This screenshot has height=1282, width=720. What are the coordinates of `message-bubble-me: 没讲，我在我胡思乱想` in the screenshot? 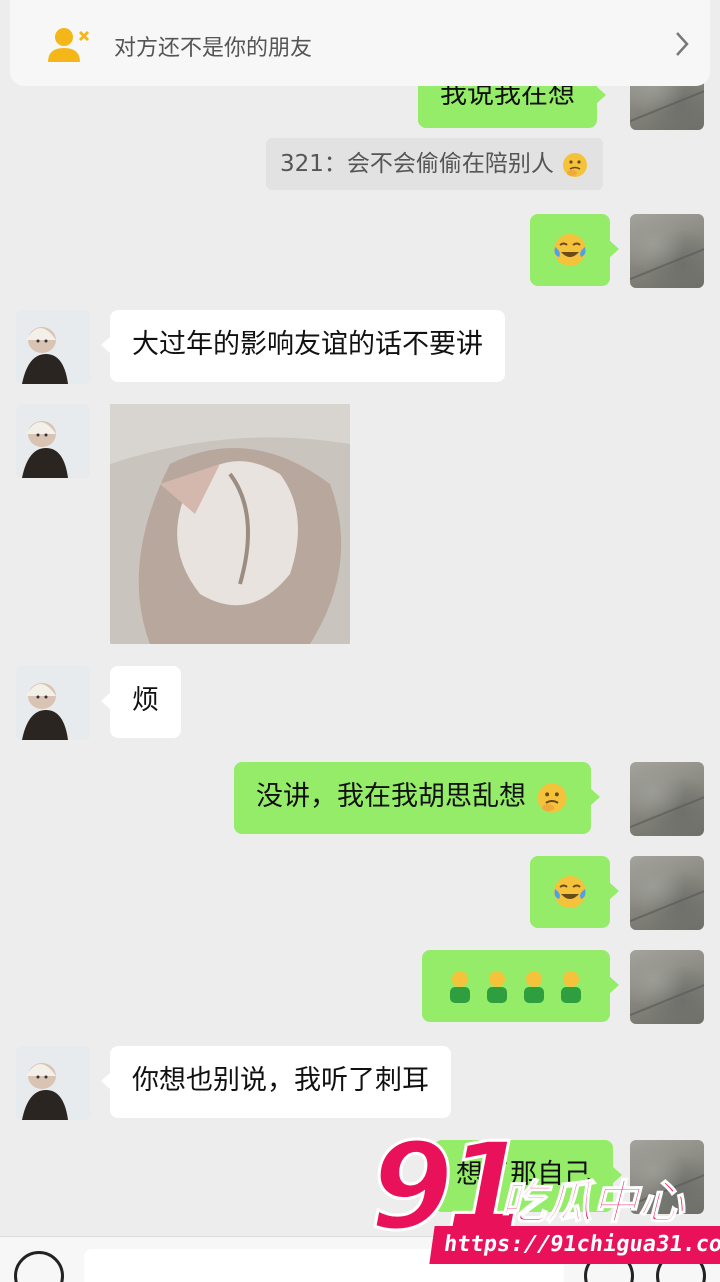 It's located at (417, 798).